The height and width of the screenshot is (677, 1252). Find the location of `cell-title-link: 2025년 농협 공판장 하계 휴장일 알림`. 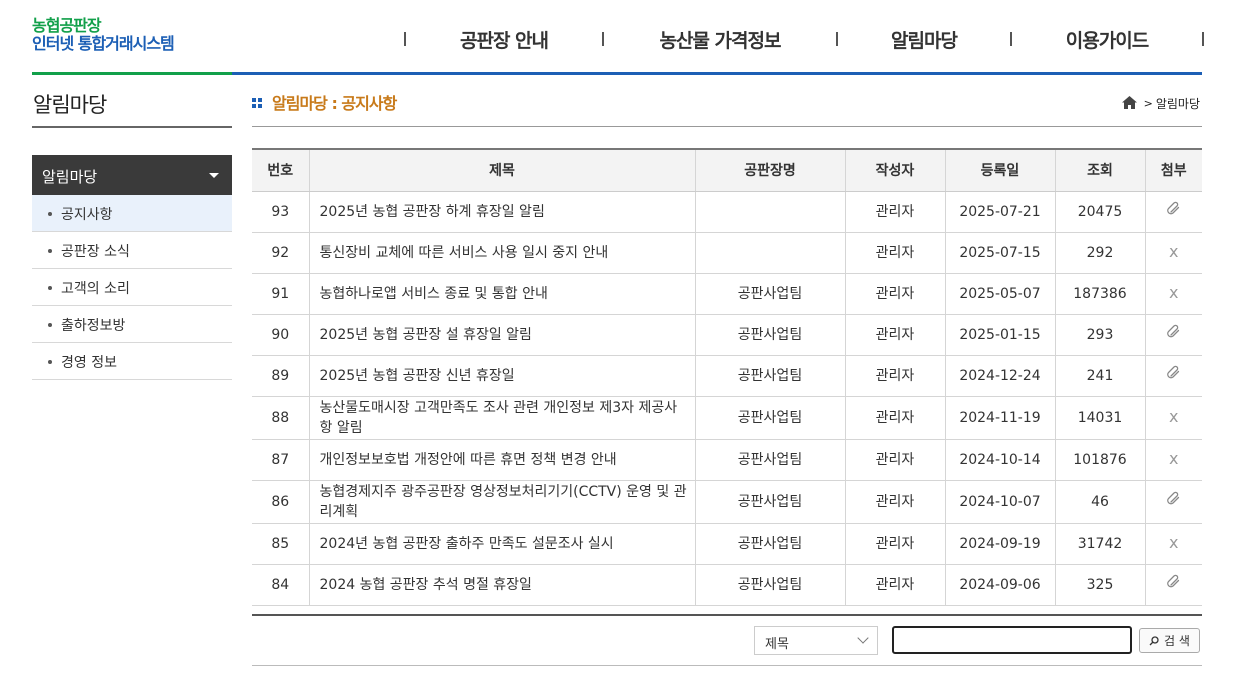

cell-title-link: 2025년 농협 공판장 하계 휴장일 알림 is located at coordinates (501, 212).